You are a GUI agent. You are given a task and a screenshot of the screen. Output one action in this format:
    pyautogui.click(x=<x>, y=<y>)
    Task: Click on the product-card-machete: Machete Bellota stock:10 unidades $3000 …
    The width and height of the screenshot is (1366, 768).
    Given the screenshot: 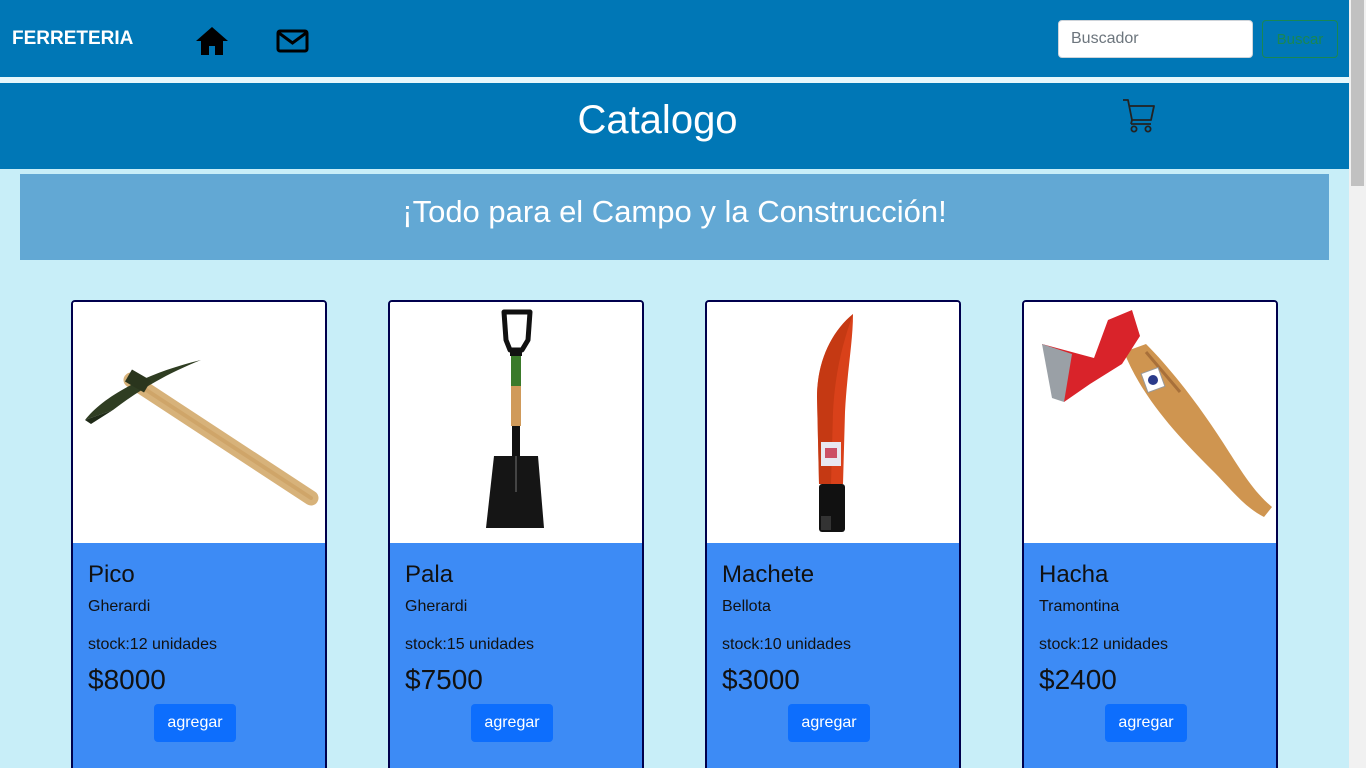 What is the action you would take?
    pyautogui.click(x=833, y=534)
    